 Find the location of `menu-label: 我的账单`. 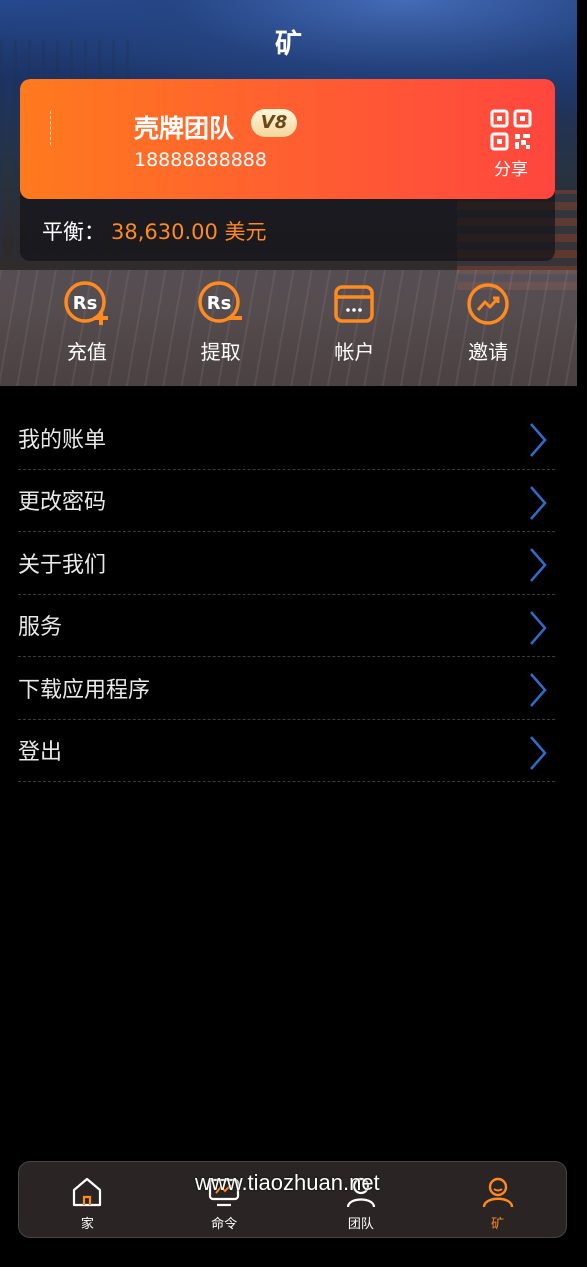

menu-label: 我的账单 is located at coordinates (62, 440).